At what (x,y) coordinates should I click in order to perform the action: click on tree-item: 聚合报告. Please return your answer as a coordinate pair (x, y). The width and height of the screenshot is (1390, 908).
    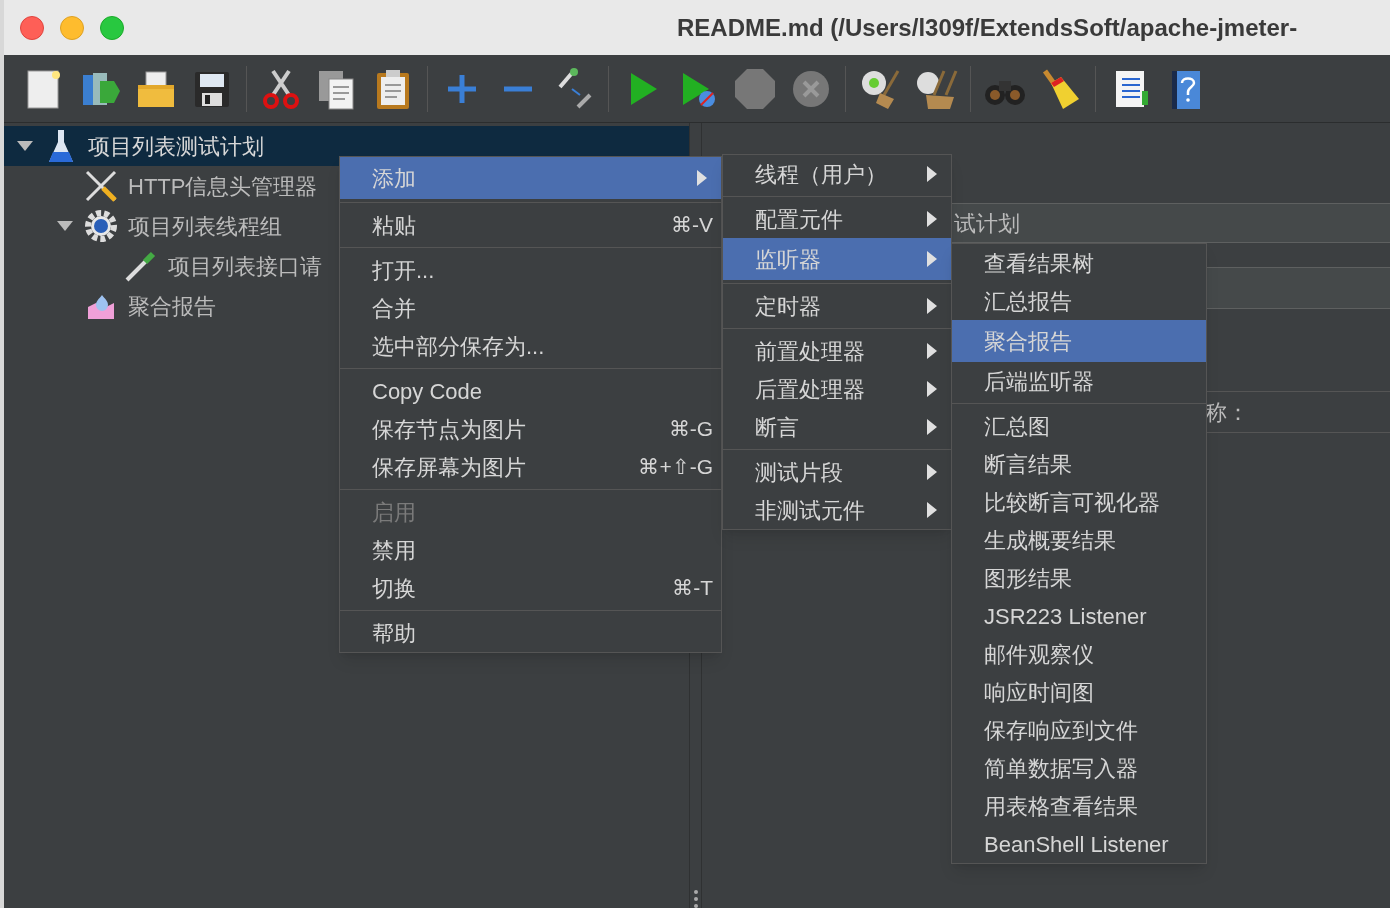
    Looking at the image, I should click on (172, 306).